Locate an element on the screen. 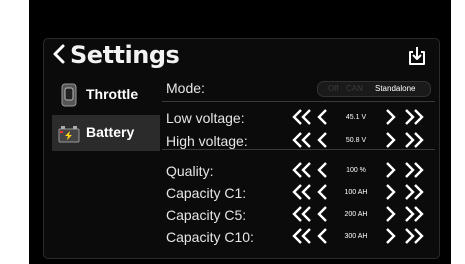 The height and width of the screenshot is (264, 465). capacity-c1-increase-button is located at coordinates (390, 192).